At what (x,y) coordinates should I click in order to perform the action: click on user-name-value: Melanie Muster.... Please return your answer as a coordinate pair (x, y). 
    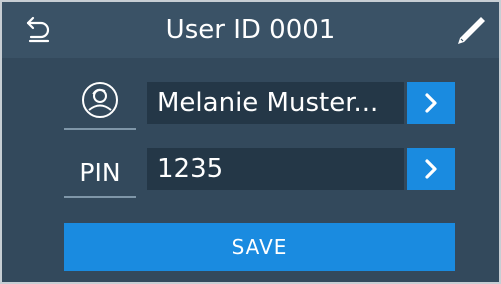
    Looking at the image, I should click on (268, 103).